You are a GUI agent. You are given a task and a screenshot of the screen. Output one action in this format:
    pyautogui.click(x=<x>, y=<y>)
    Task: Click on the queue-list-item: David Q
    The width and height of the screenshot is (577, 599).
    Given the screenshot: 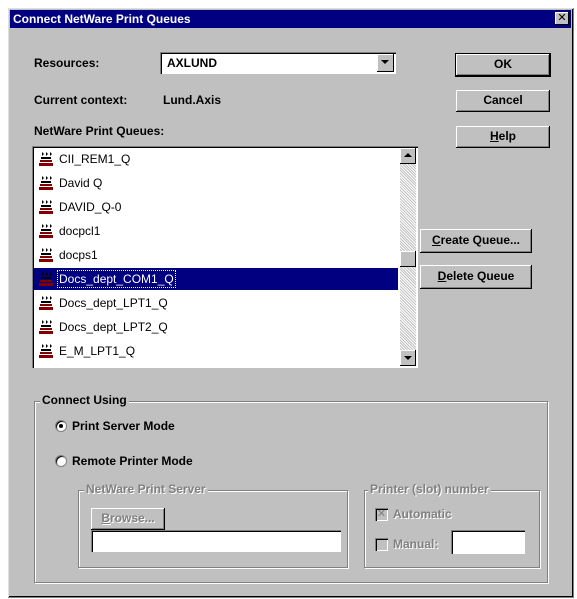 What is the action you would take?
    pyautogui.click(x=216, y=183)
    